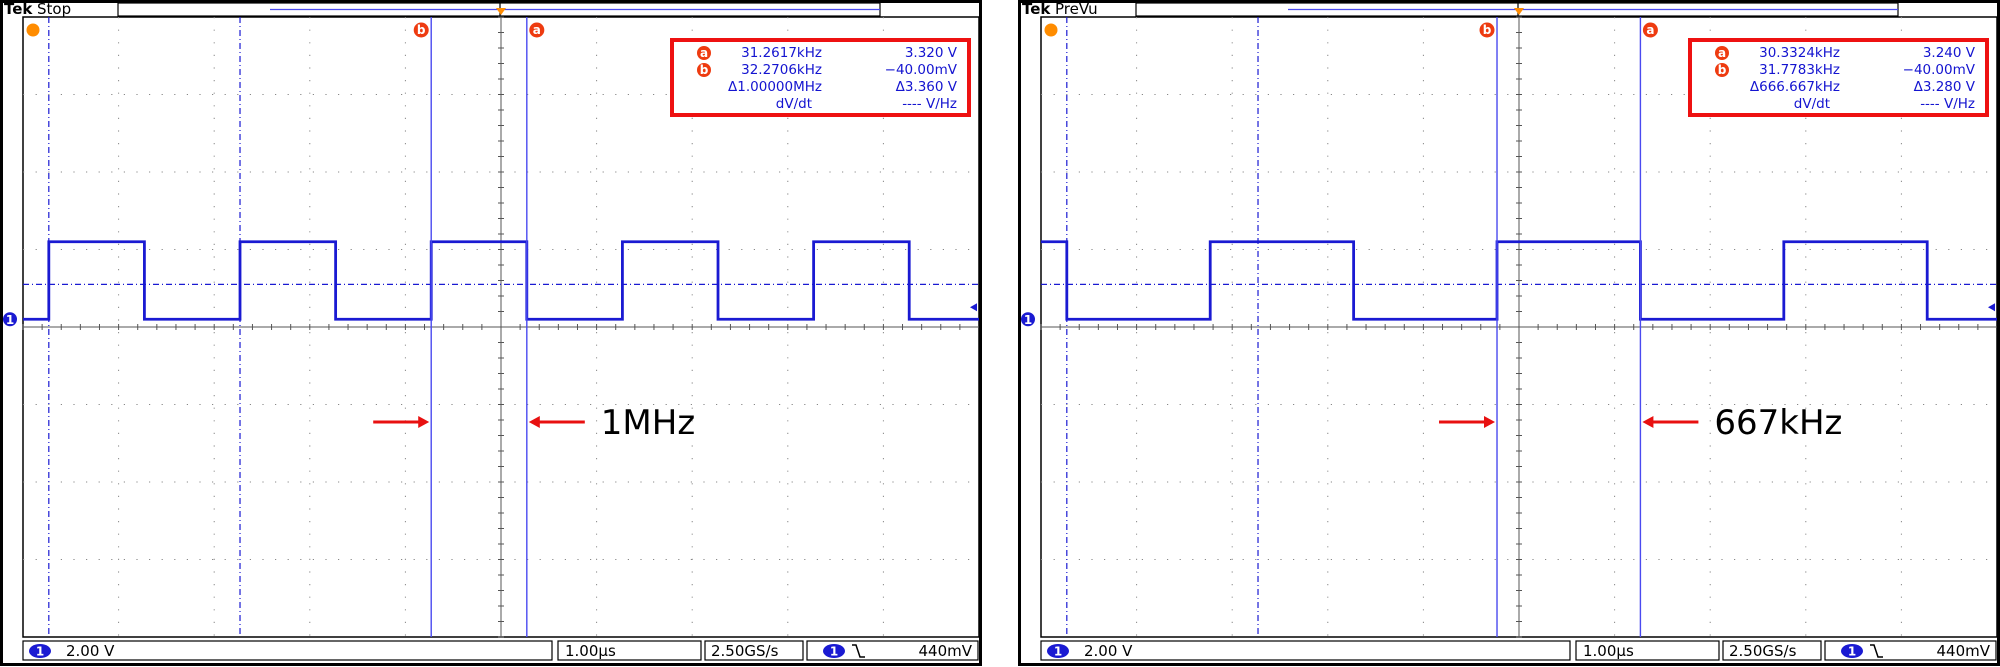  Describe the element at coordinates (781, 53) in the screenshot. I see `readout-a-frequency: 31.2617kHz` at that location.